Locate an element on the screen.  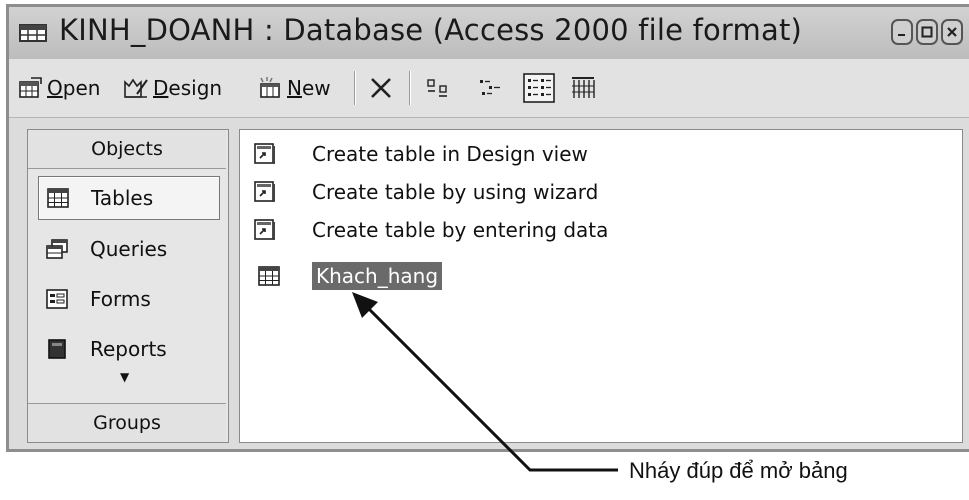
annotation-label: Nháy đúp để mở bảng is located at coordinates (738, 470).